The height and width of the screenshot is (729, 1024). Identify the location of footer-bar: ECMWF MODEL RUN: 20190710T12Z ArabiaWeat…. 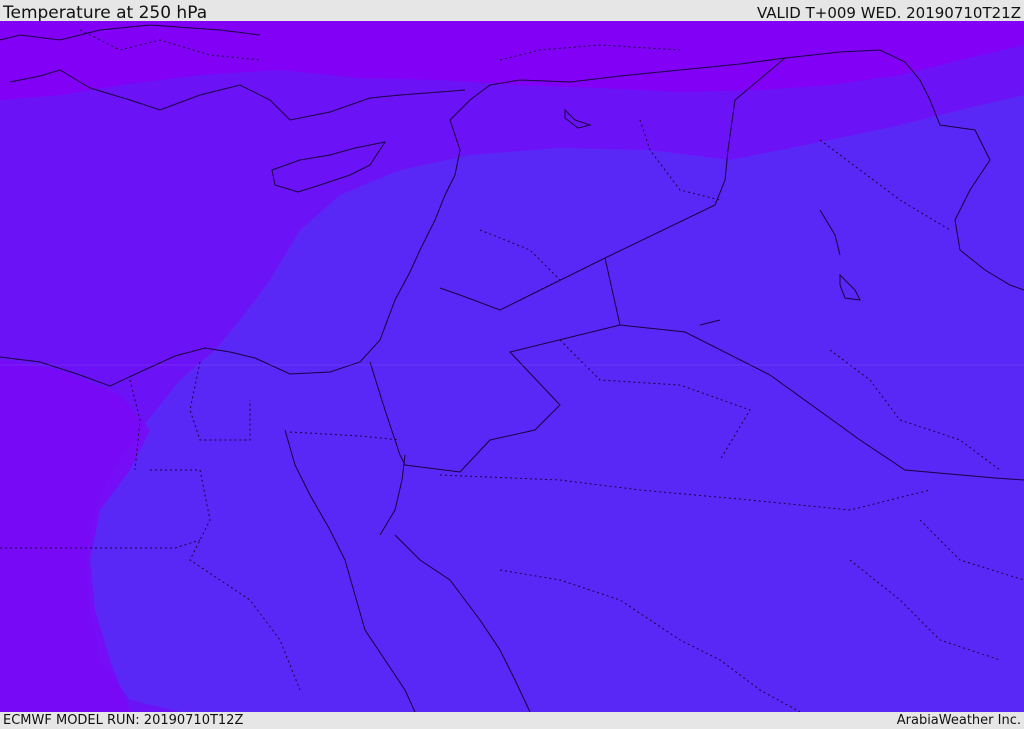
(512, 720).